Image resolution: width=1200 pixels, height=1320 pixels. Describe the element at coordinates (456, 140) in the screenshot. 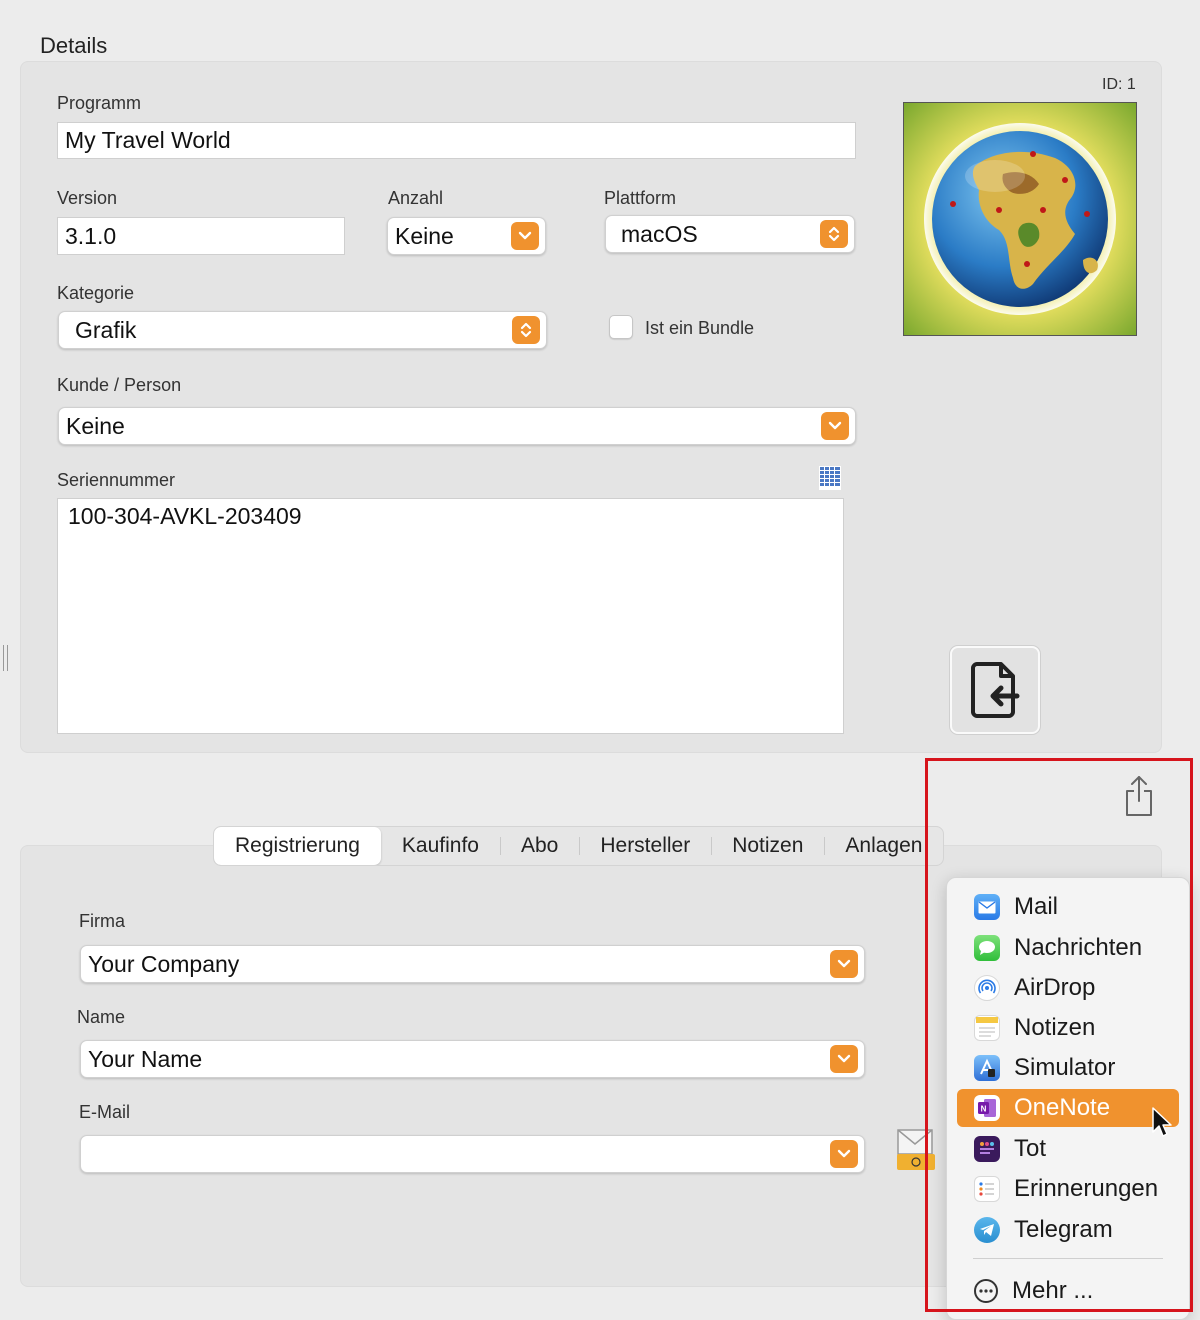

I see `program-field: My Travel World` at that location.